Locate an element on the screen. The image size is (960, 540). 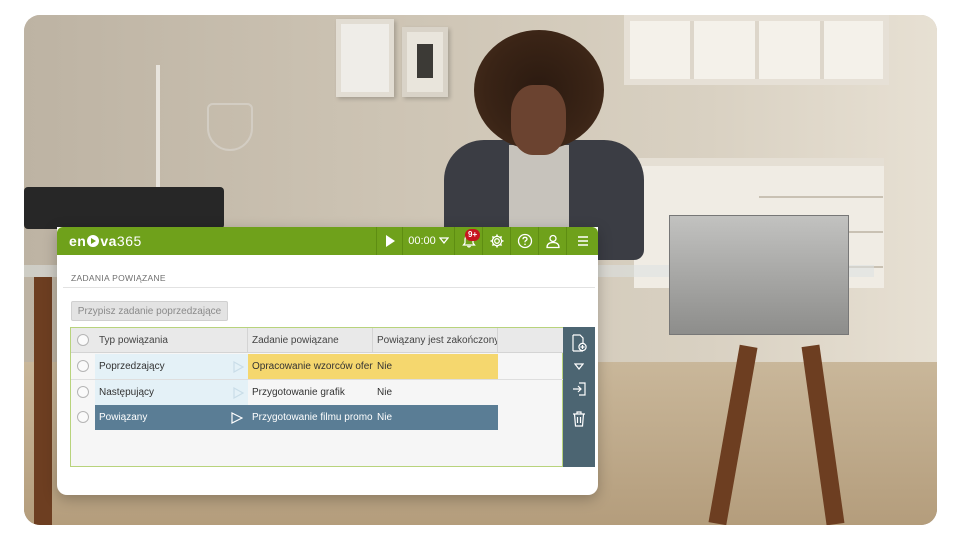
cell-type: Poprzedzający is located at coordinates (171, 366).